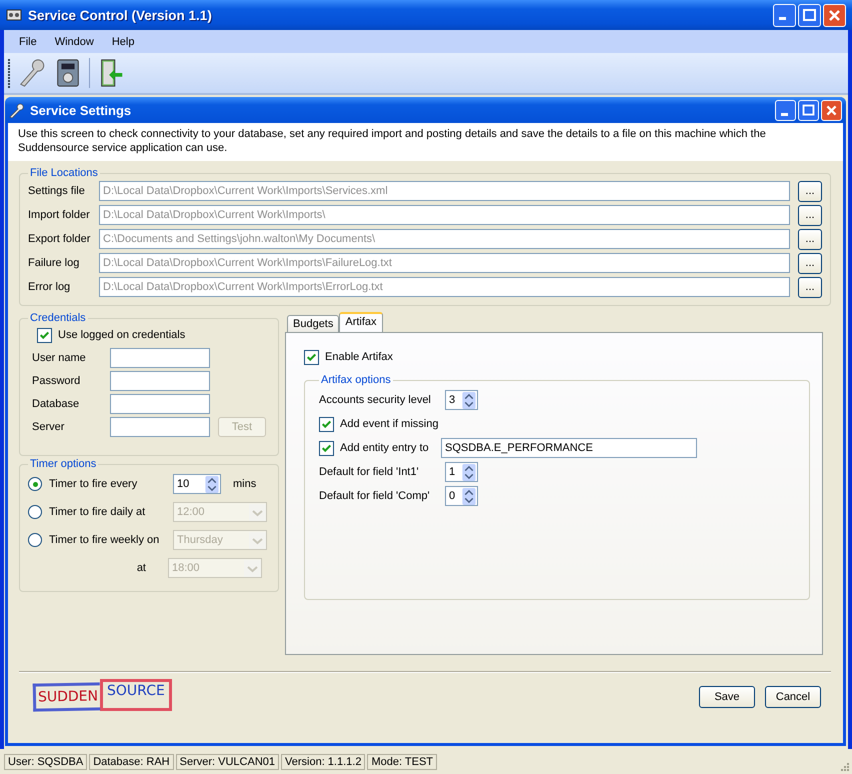  What do you see at coordinates (54, 263) in the screenshot?
I see `field-label: Failure log` at bounding box center [54, 263].